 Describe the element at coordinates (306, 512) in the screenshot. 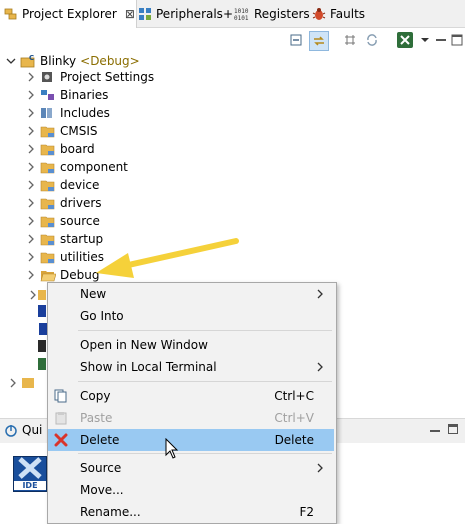

I see `menu-item-shortcut: F2` at that location.